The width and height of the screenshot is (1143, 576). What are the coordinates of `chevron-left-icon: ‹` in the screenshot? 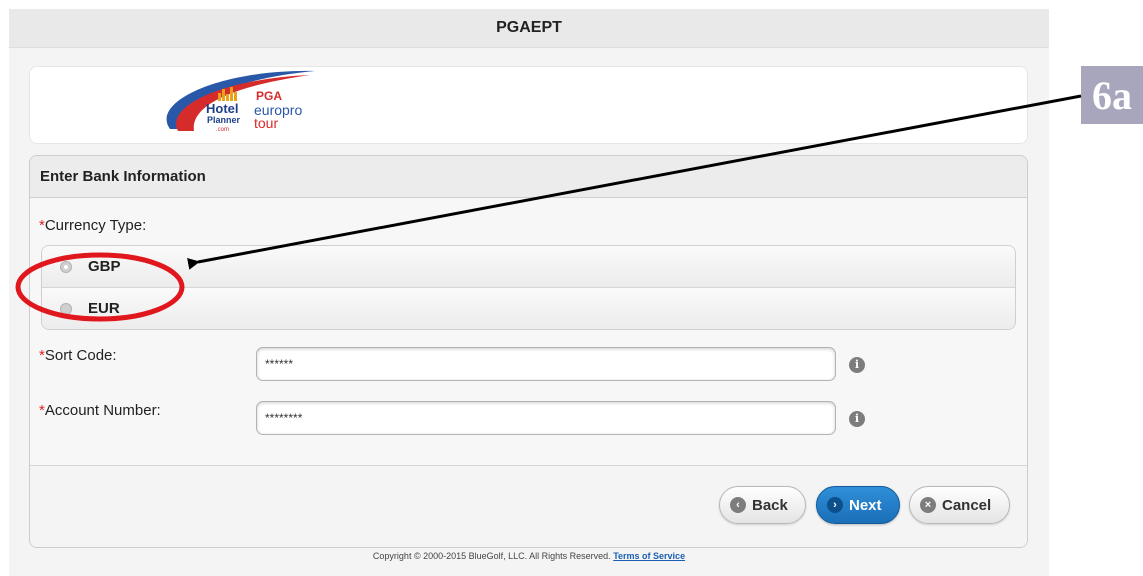 It's located at (738, 505).